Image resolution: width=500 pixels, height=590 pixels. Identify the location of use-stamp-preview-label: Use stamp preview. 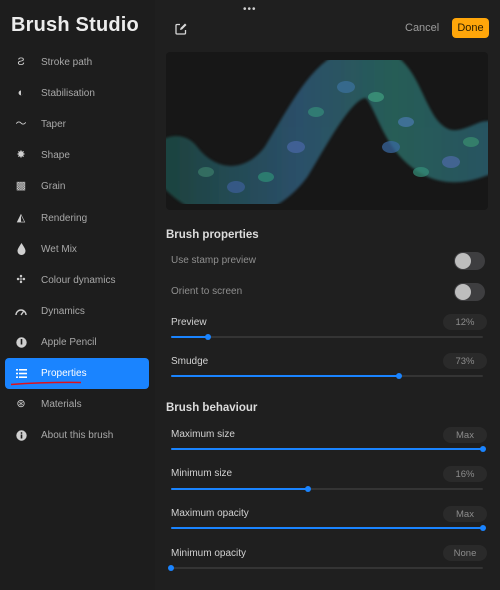
(214, 260).